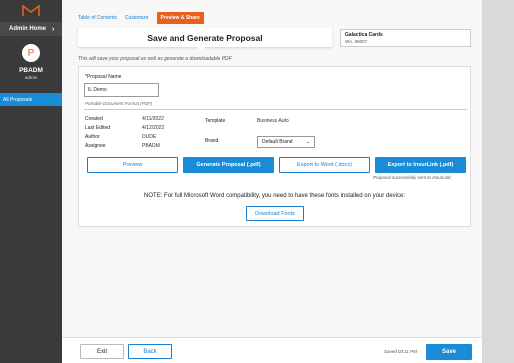 Image resolution: width=514 pixels, height=363 pixels. Describe the element at coordinates (31, 77) in the screenshot. I see `user-role: admin` at that location.